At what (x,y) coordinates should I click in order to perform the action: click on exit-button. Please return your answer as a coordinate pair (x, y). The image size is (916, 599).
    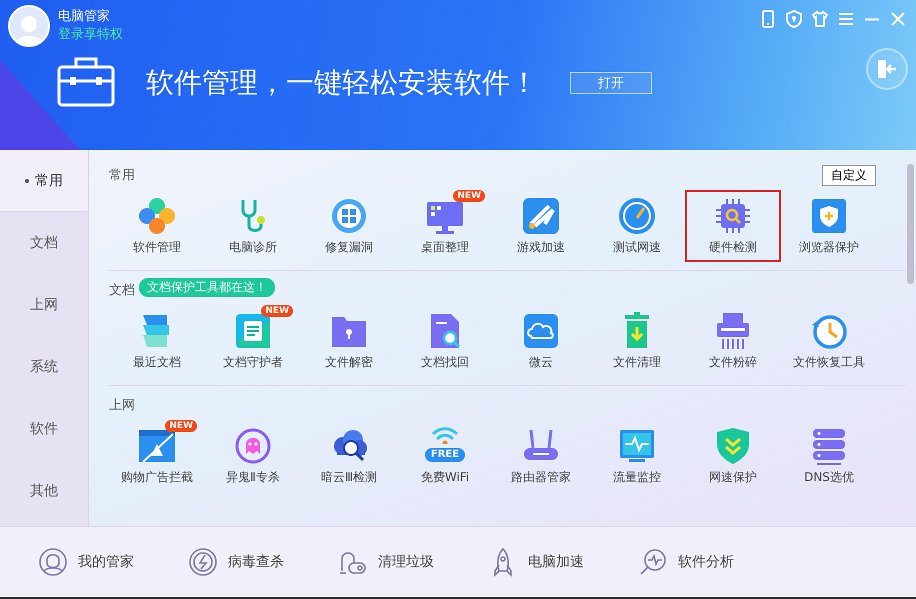
    Looking at the image, I should click on (887, 69).